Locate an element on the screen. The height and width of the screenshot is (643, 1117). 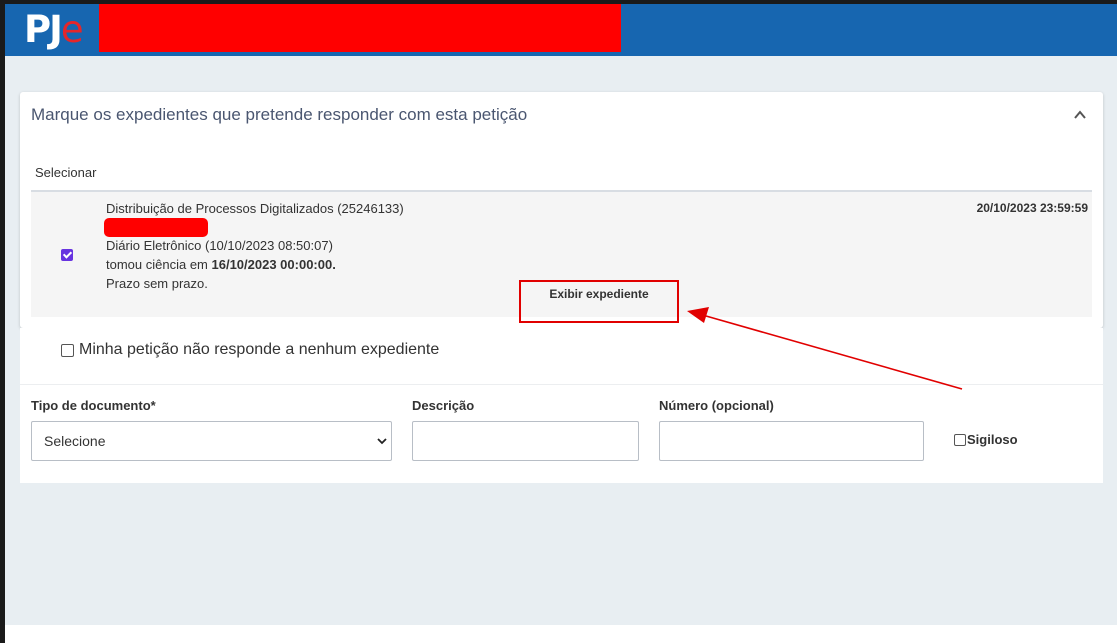
pje-logo: PJe is located at coordinates (54, 29).